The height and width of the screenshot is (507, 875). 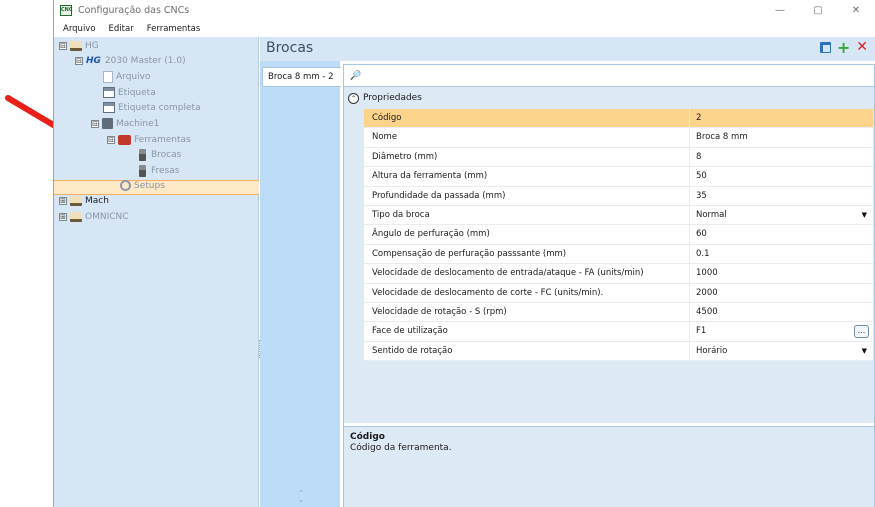 I want to click on add-icon: +, so click(x=843, y=48).